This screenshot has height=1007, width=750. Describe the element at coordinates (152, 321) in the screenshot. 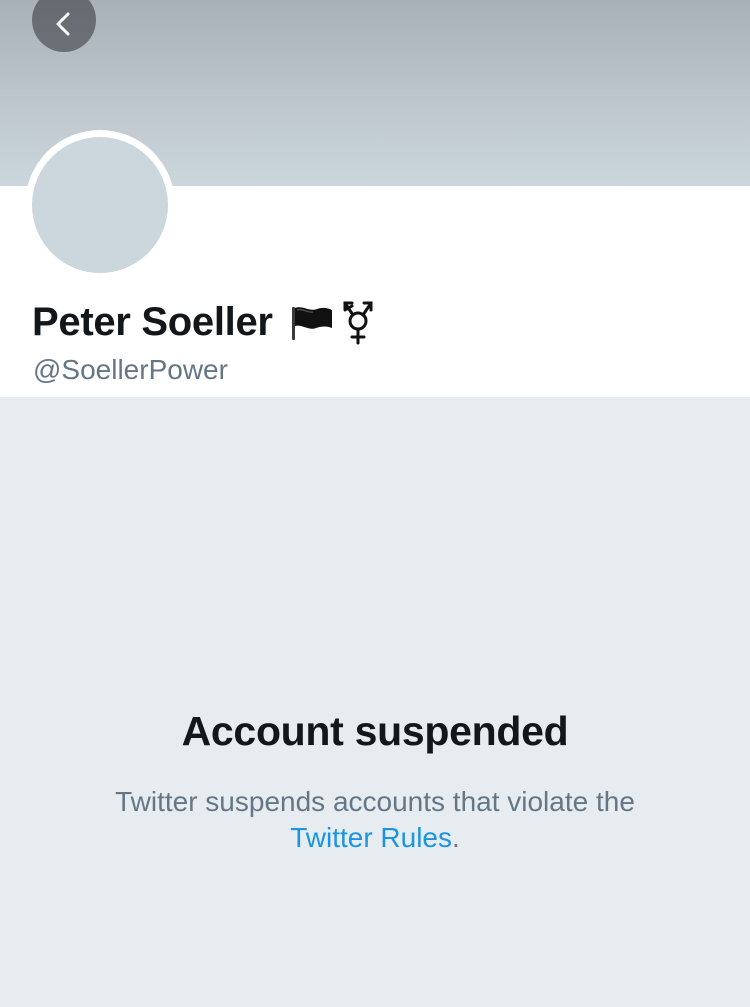

I see `display-name: Peter Soeller` at that location.